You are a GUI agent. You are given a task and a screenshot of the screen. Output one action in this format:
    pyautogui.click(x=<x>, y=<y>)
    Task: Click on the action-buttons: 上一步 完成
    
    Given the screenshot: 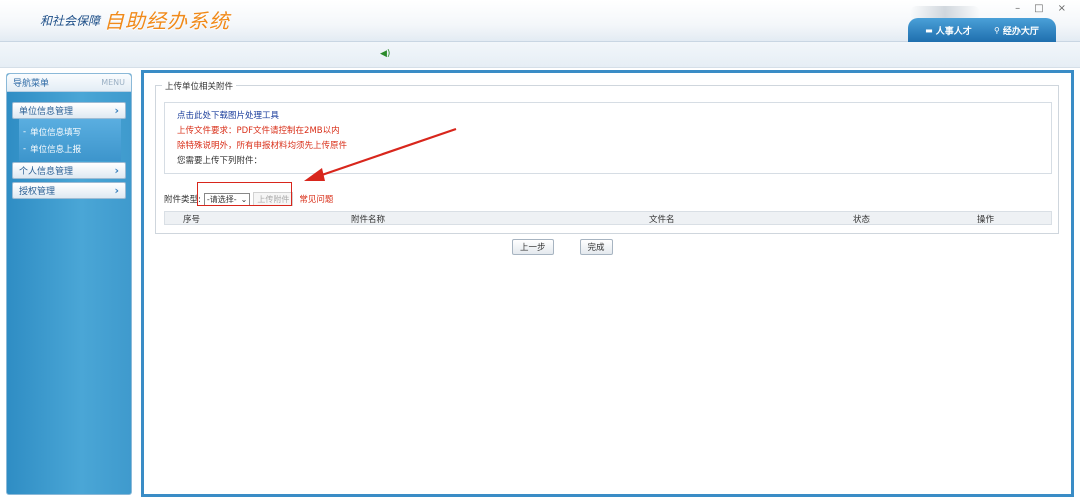 What is the action you would take?
    pyautogui.click(x=562, y=247)
    